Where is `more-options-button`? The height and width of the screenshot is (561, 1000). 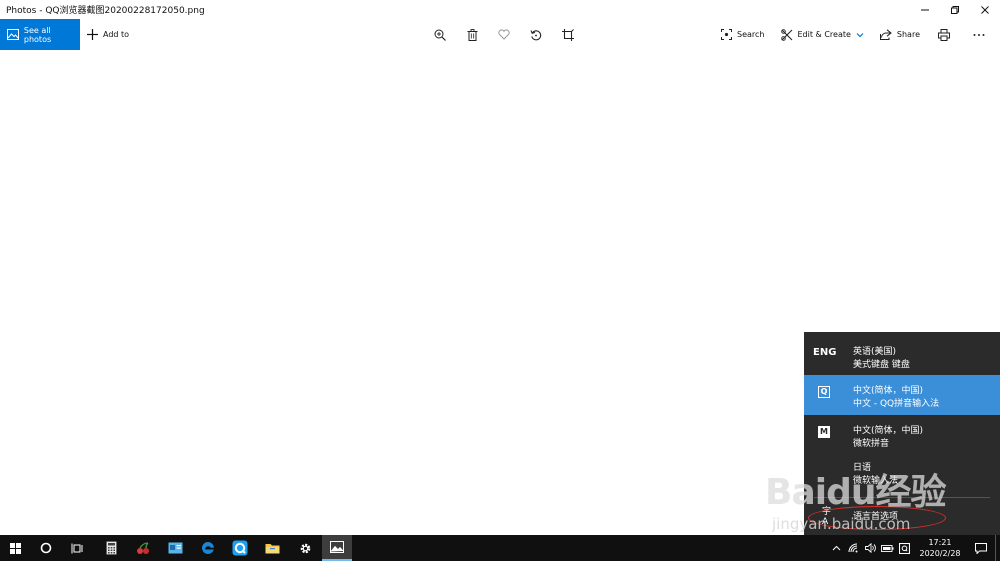 more-options-button is located at coordinates (982, 34).